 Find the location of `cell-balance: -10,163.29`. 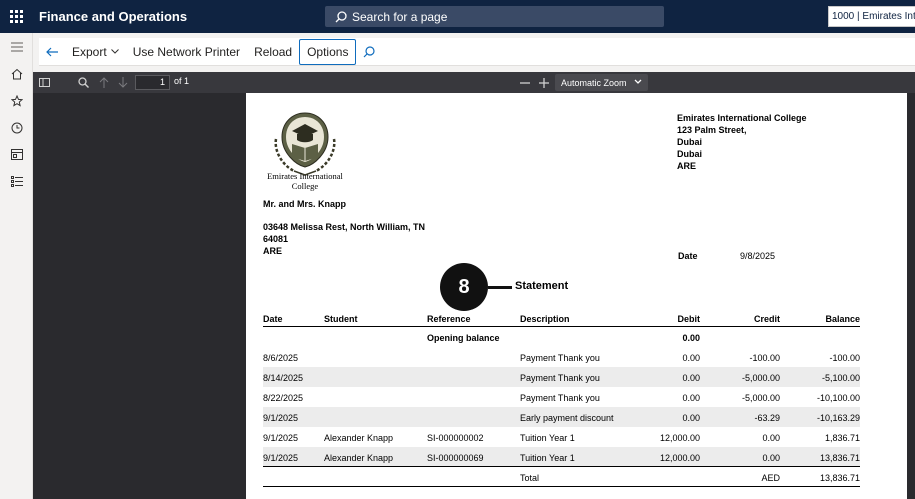

cell-balance: -10,163.29 is located at coordinates (838, 418).